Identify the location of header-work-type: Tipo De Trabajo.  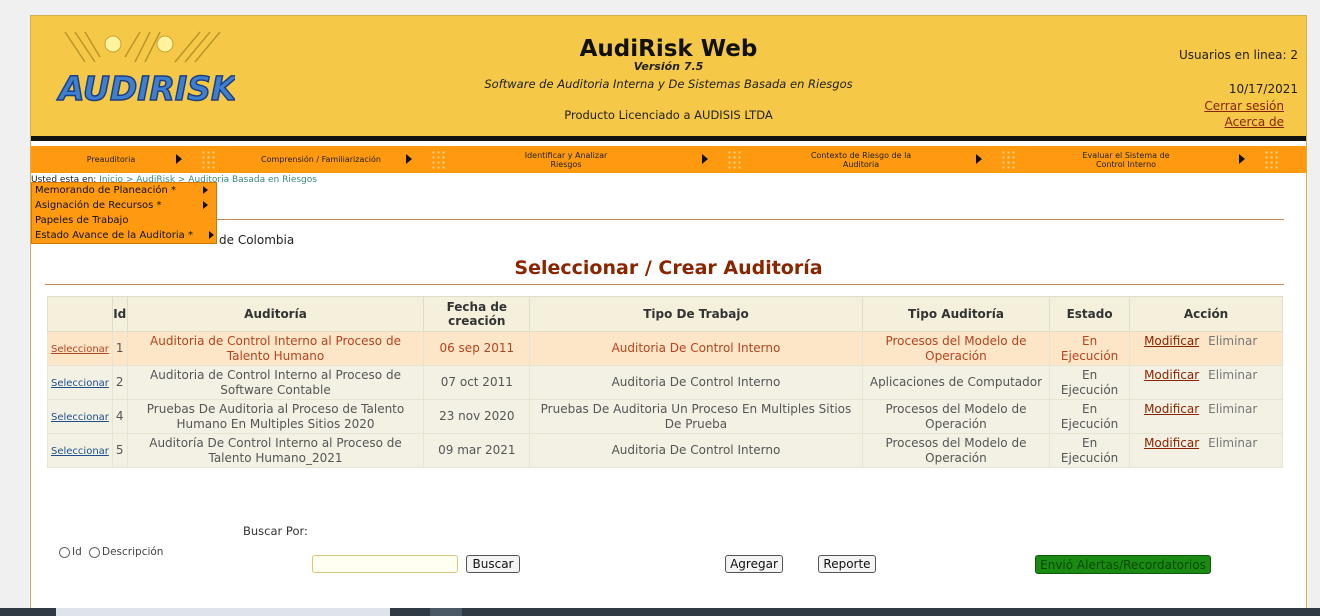
(696, 314).